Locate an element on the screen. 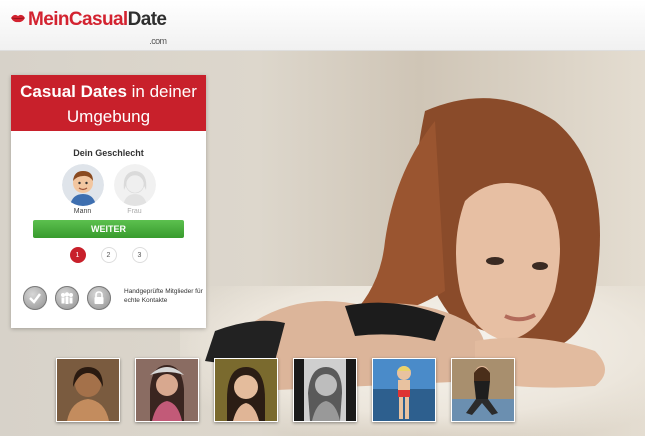 The height and width of the screenshot is (436, 645). step-1: 1 is located at coordinates (77, 255).